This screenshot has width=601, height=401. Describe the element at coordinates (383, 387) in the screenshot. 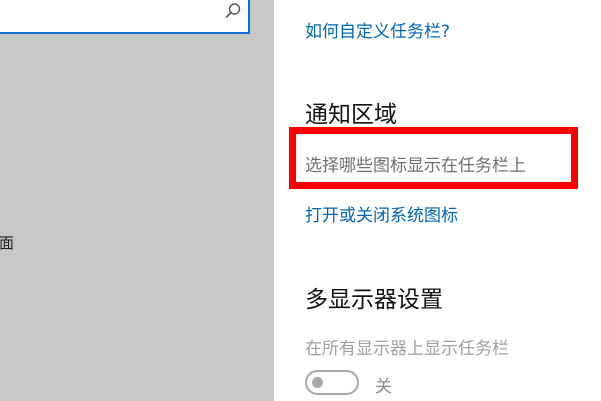

I see `toggle-state-label: 关` at that location.